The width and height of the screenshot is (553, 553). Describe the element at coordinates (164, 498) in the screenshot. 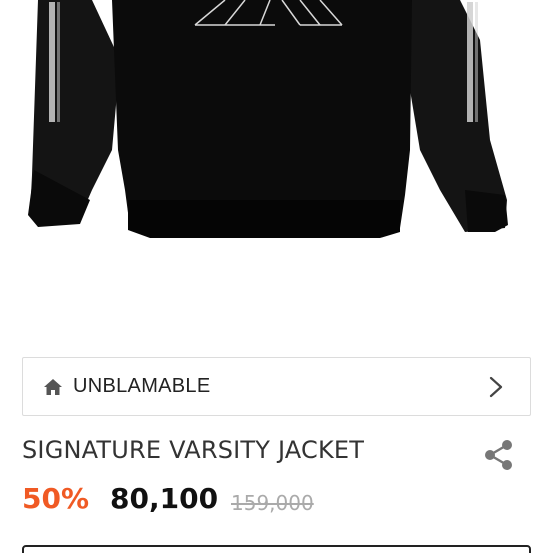

I see `sale-price: 80,100` at that location.